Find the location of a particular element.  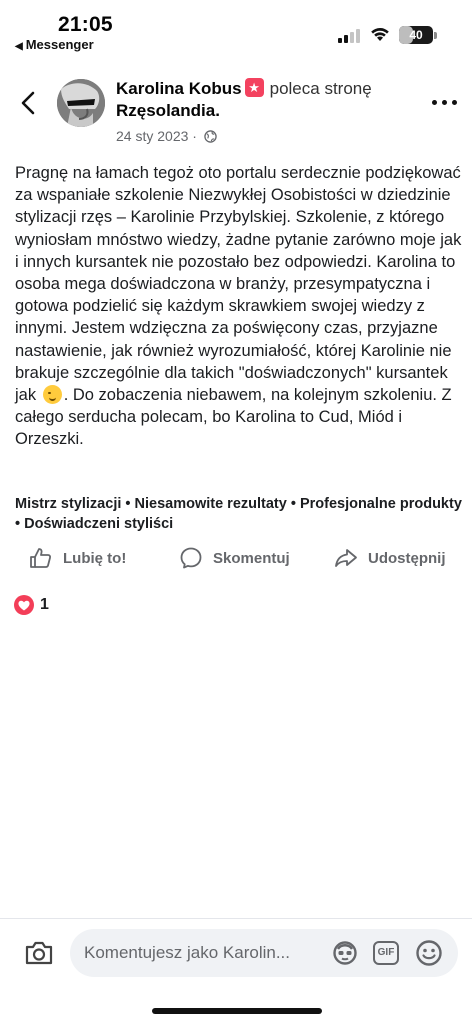

reaction-summary: 1 is located at coordinates (31, 605).